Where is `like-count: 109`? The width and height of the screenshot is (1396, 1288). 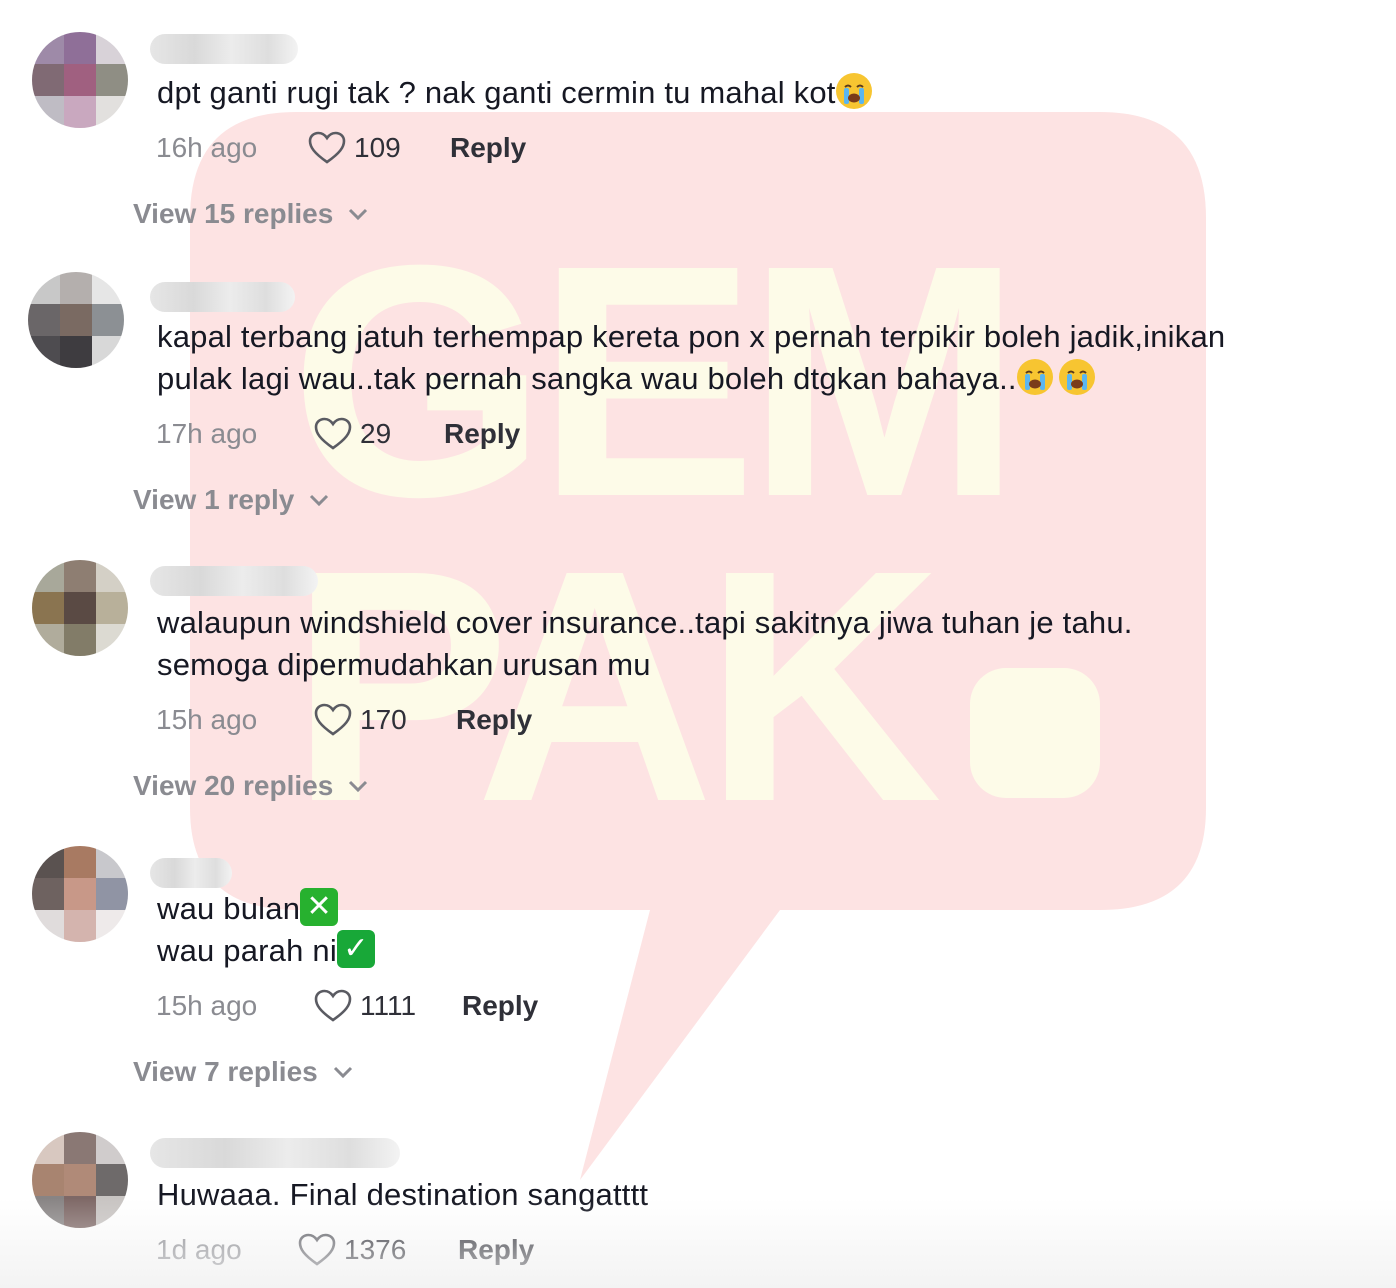 like-count: 109 is located at coordinates (377, 147).